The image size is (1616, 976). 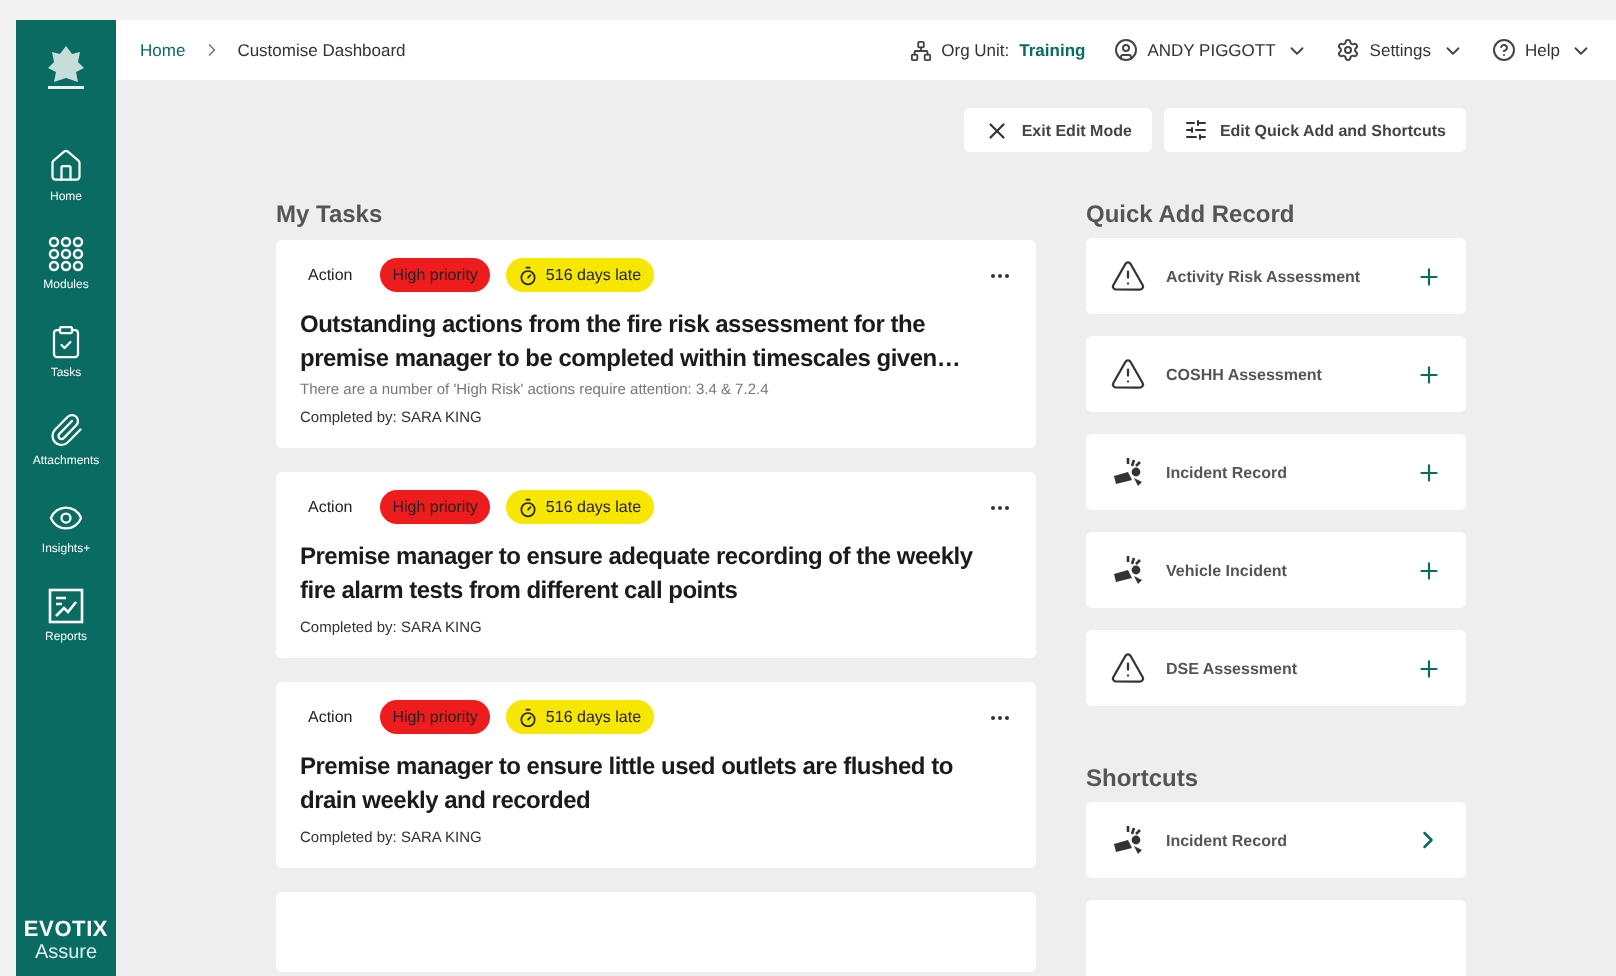 What do you see at coordinates (1143, 778) in the screenshot?
I see `section-title: Shortcuts` at bounding box center [1143, 778].